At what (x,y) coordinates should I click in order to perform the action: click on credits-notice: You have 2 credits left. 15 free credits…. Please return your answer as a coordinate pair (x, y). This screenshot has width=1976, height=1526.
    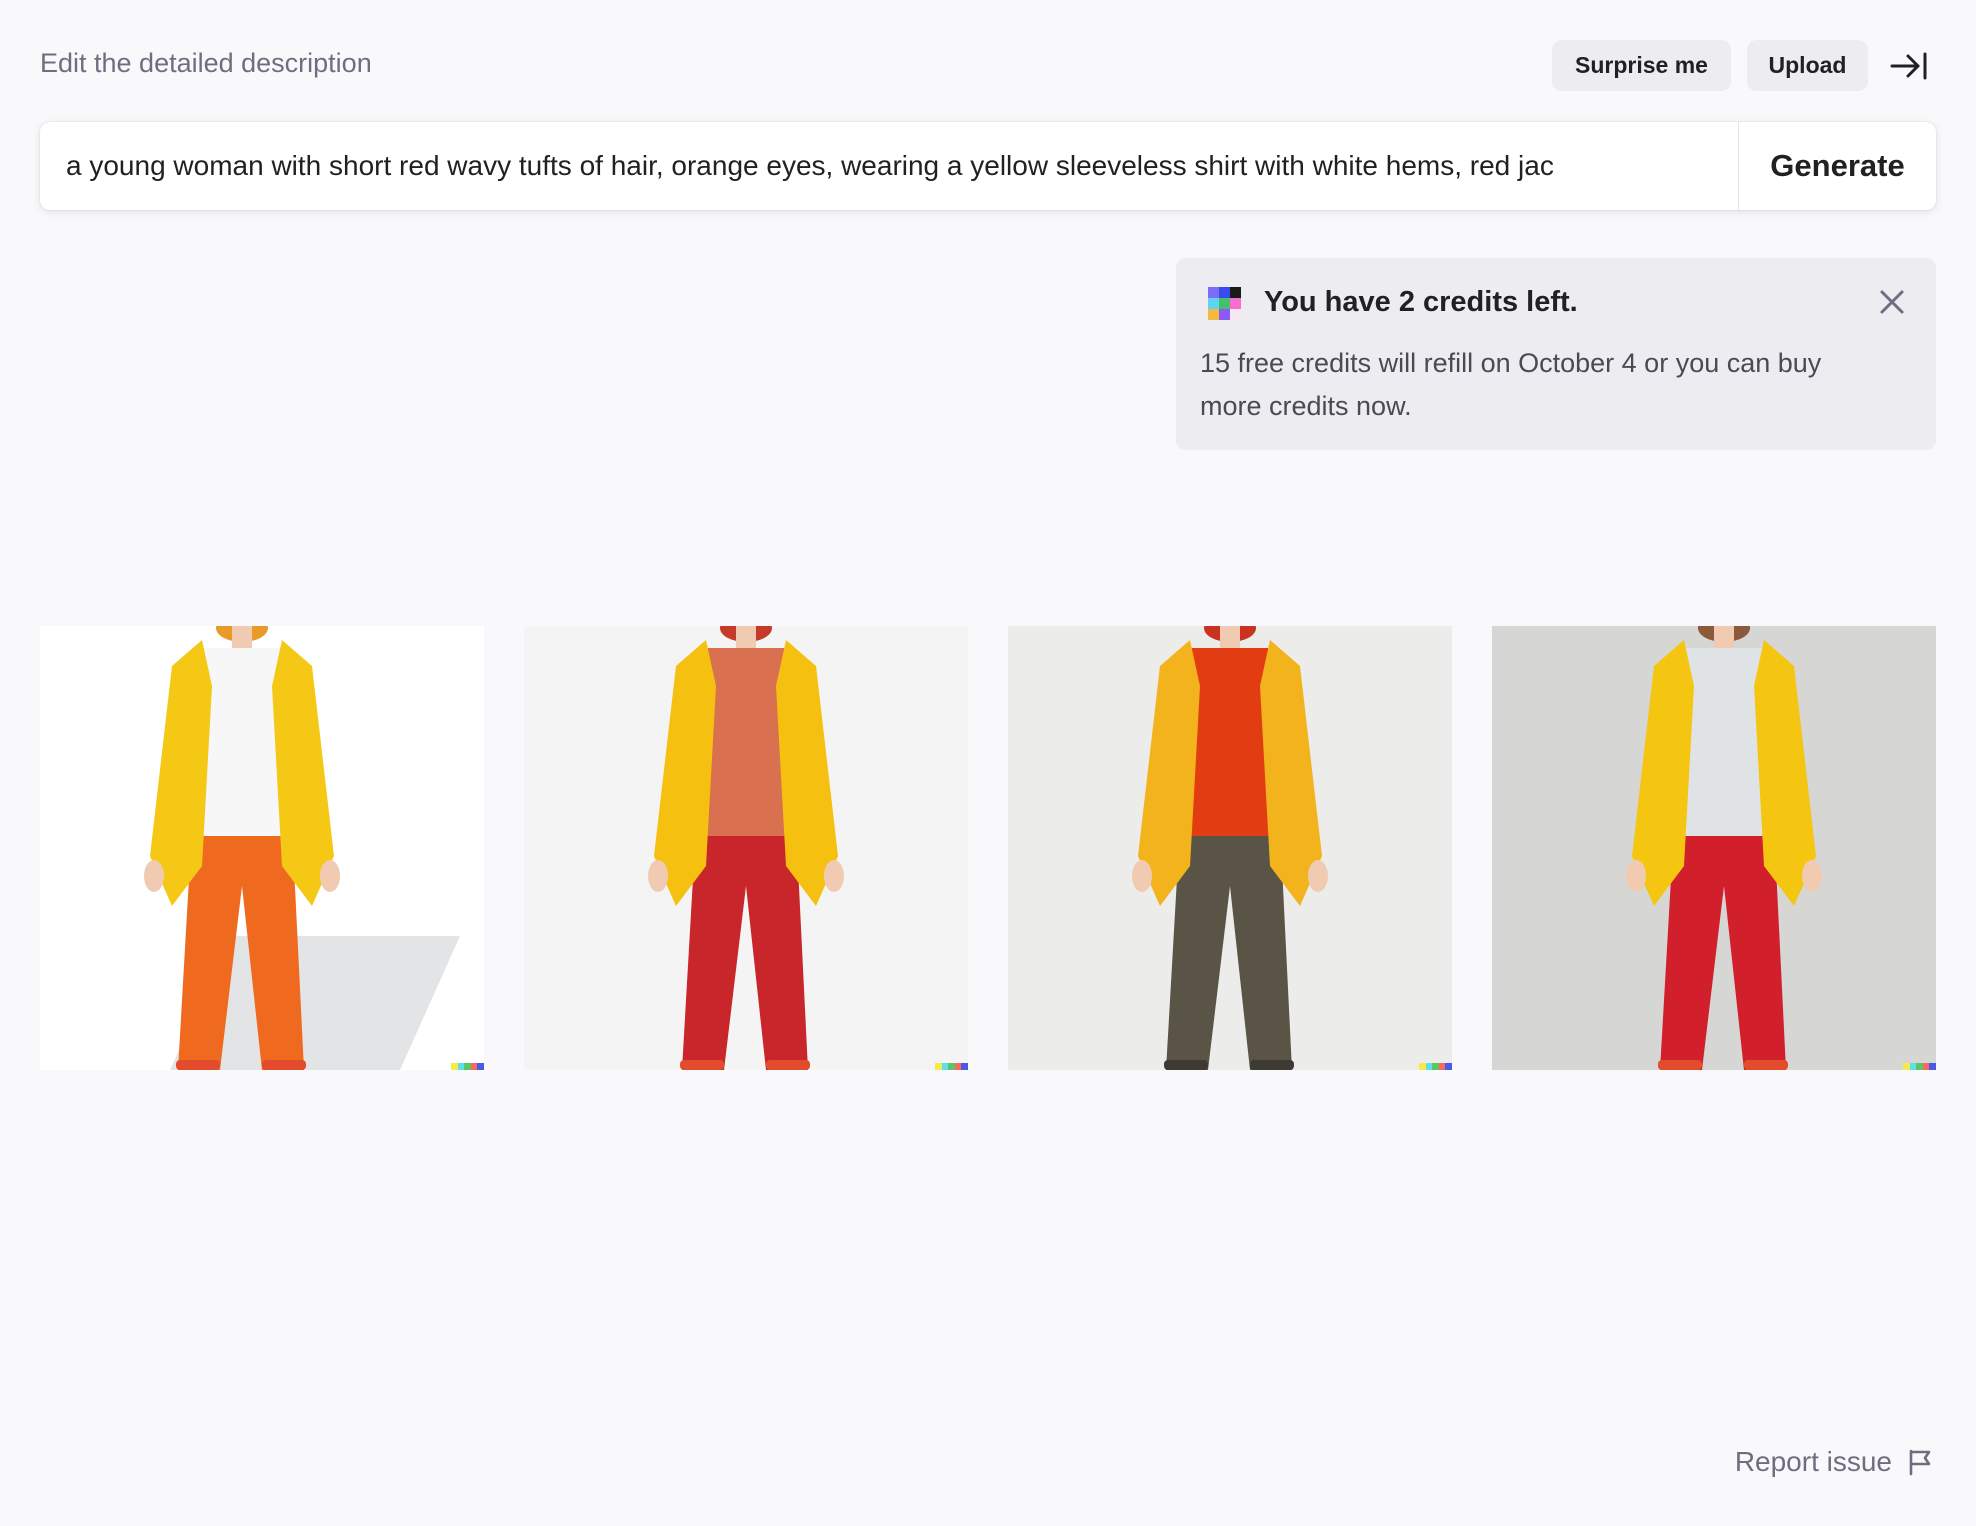
    Looking at the image, I should click on (1556, 354).